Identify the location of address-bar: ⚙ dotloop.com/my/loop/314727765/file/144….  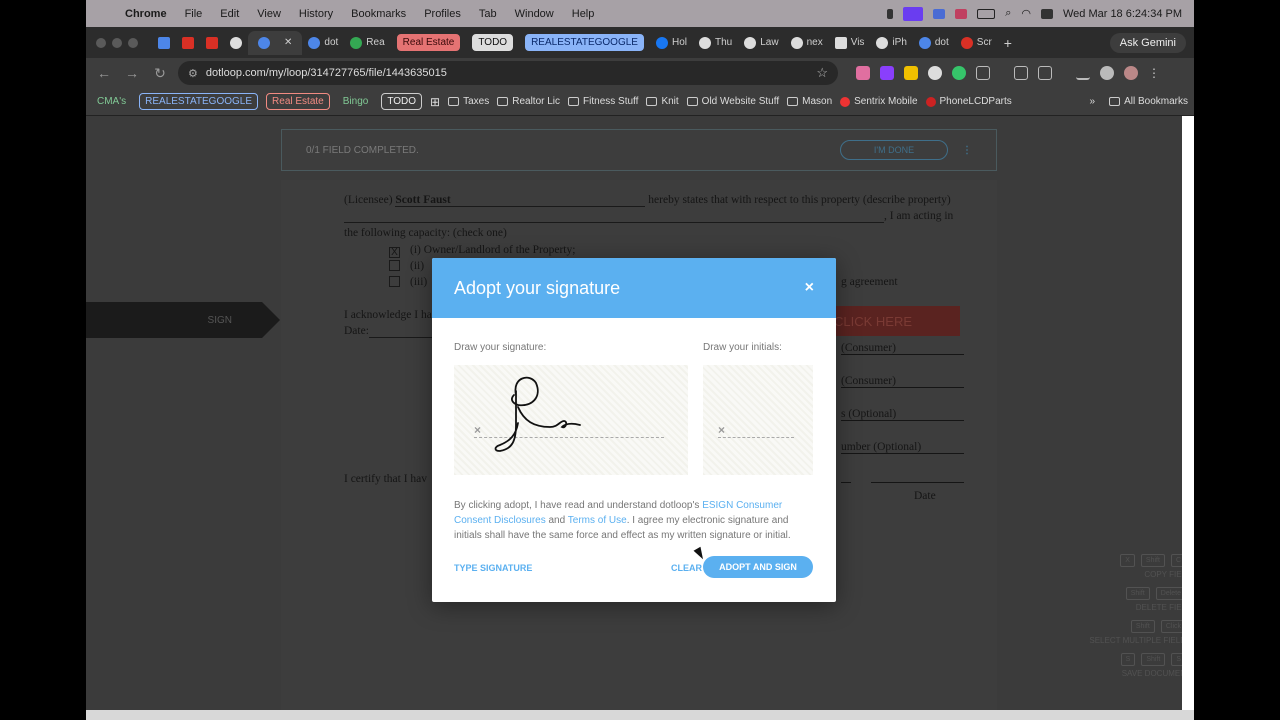
(508, 73).